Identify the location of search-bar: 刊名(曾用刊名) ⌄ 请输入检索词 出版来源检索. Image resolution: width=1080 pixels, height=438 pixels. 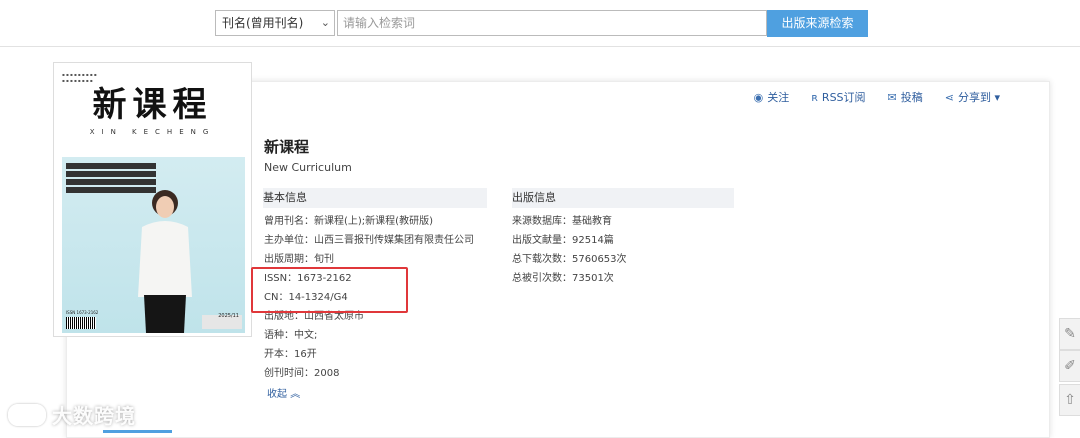
(540, 23).